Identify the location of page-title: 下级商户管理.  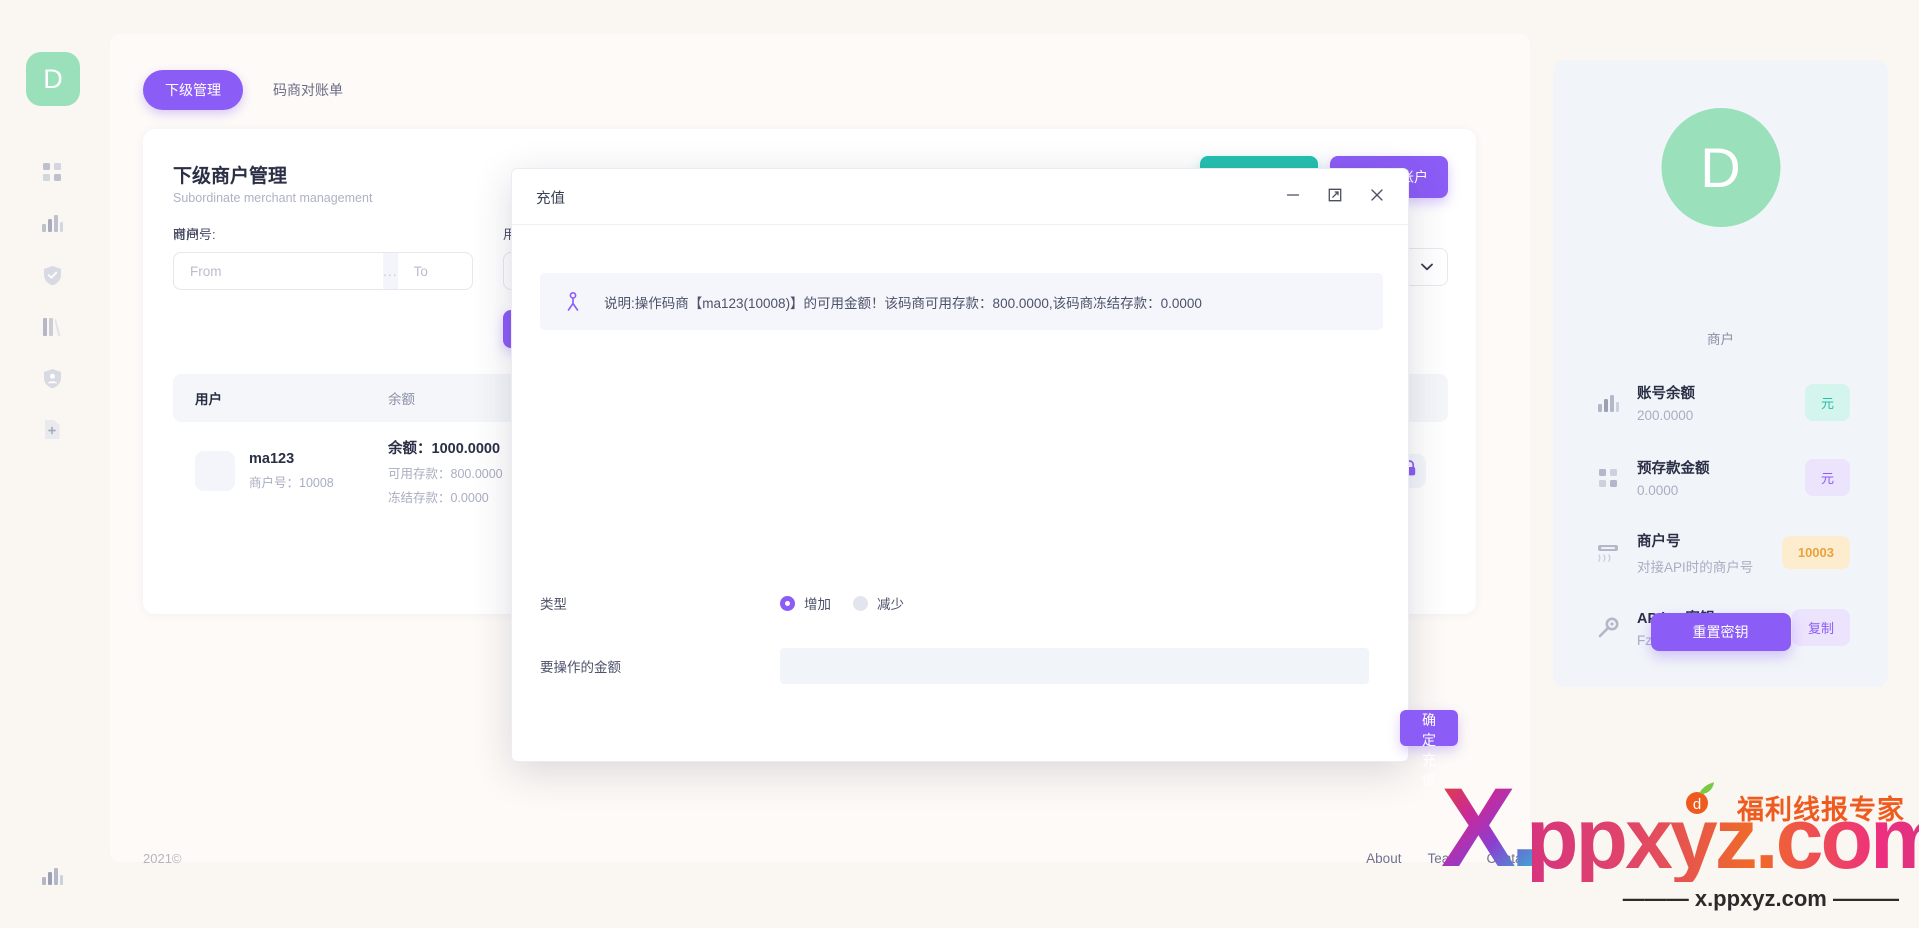
(230, 176).